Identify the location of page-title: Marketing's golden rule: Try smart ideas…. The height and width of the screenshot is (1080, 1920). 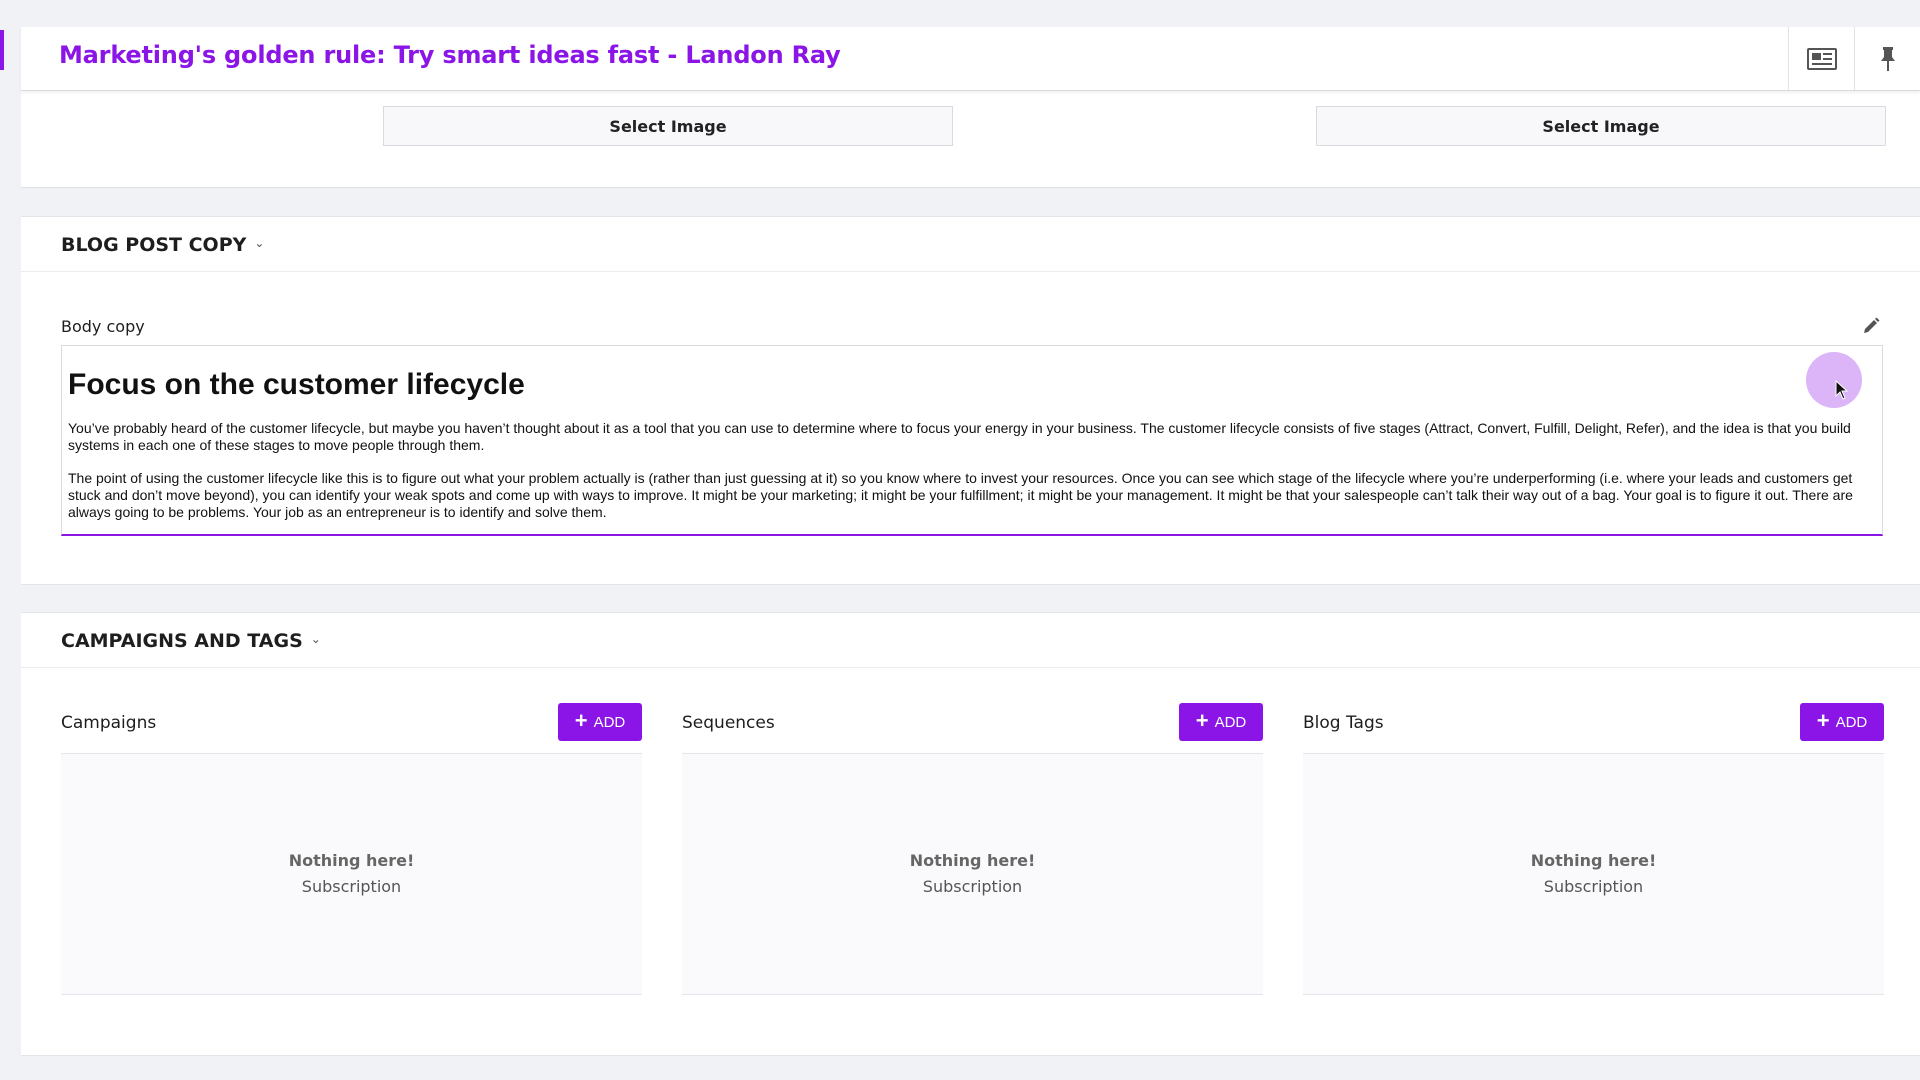
(450, 55).